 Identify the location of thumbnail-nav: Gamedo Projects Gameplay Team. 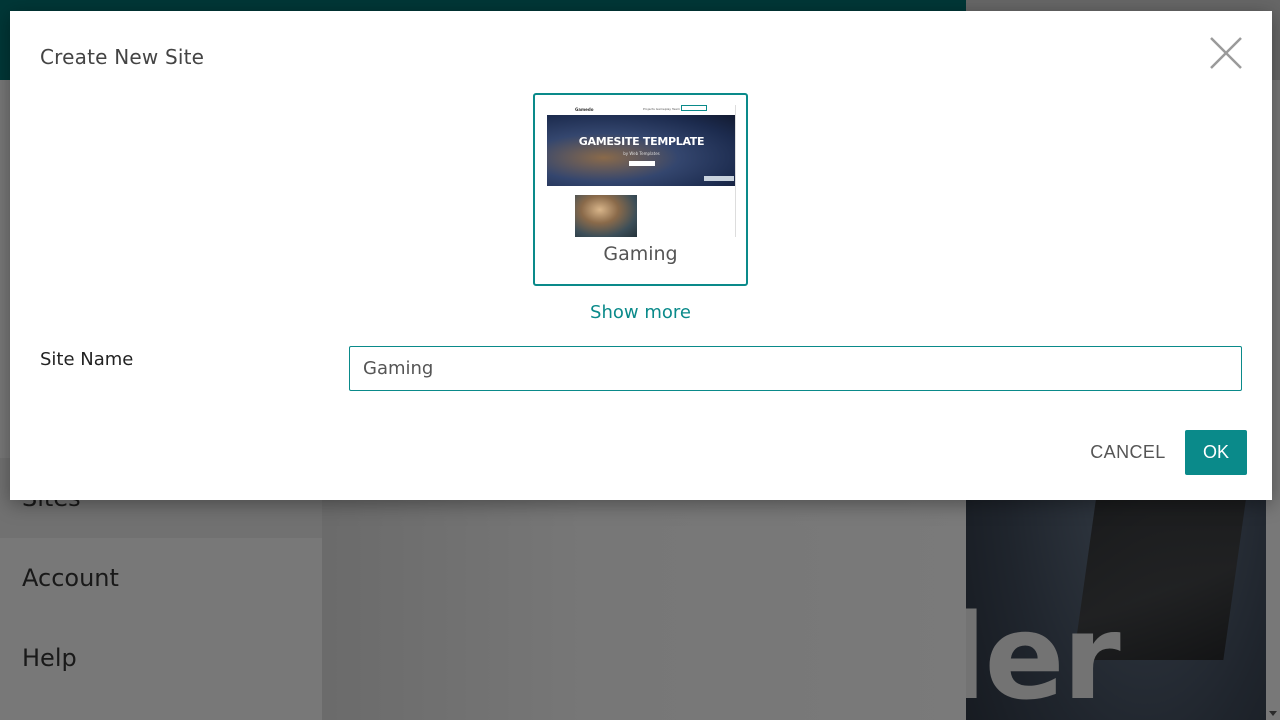
(640, 110).